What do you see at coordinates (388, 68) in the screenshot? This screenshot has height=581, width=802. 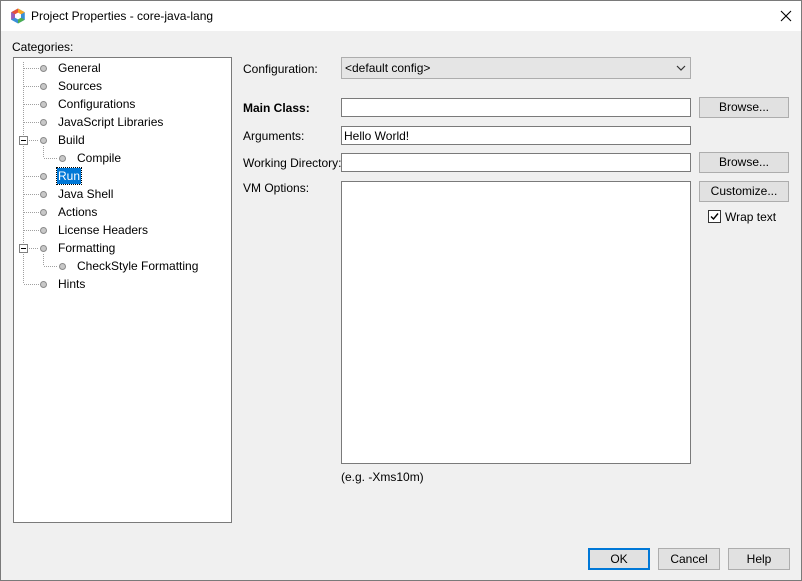 I see `configuration-selected-value: <default config>` at bounding box center [388, 68].